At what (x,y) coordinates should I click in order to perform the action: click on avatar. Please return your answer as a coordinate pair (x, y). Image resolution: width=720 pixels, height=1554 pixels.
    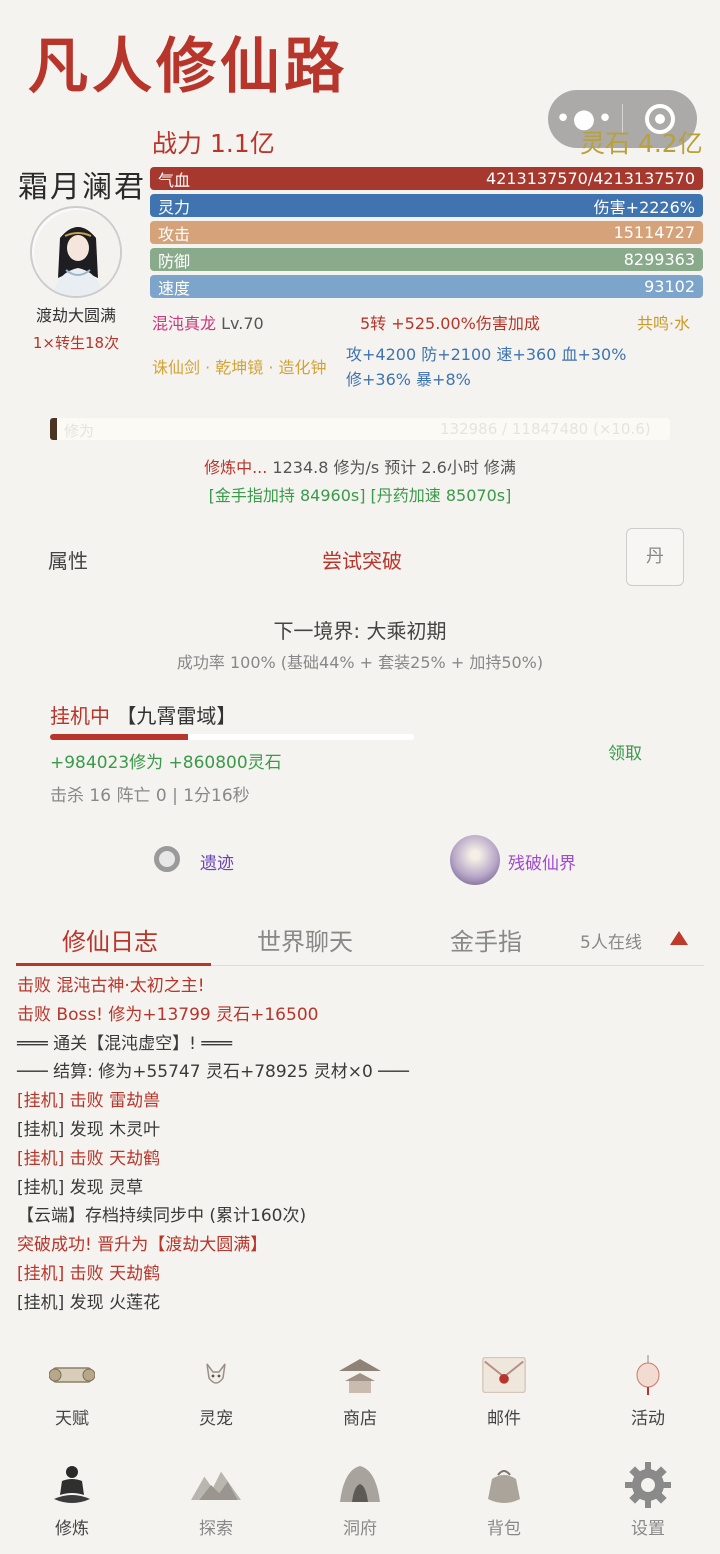
    Looking at the image, I should click on (76, 252).